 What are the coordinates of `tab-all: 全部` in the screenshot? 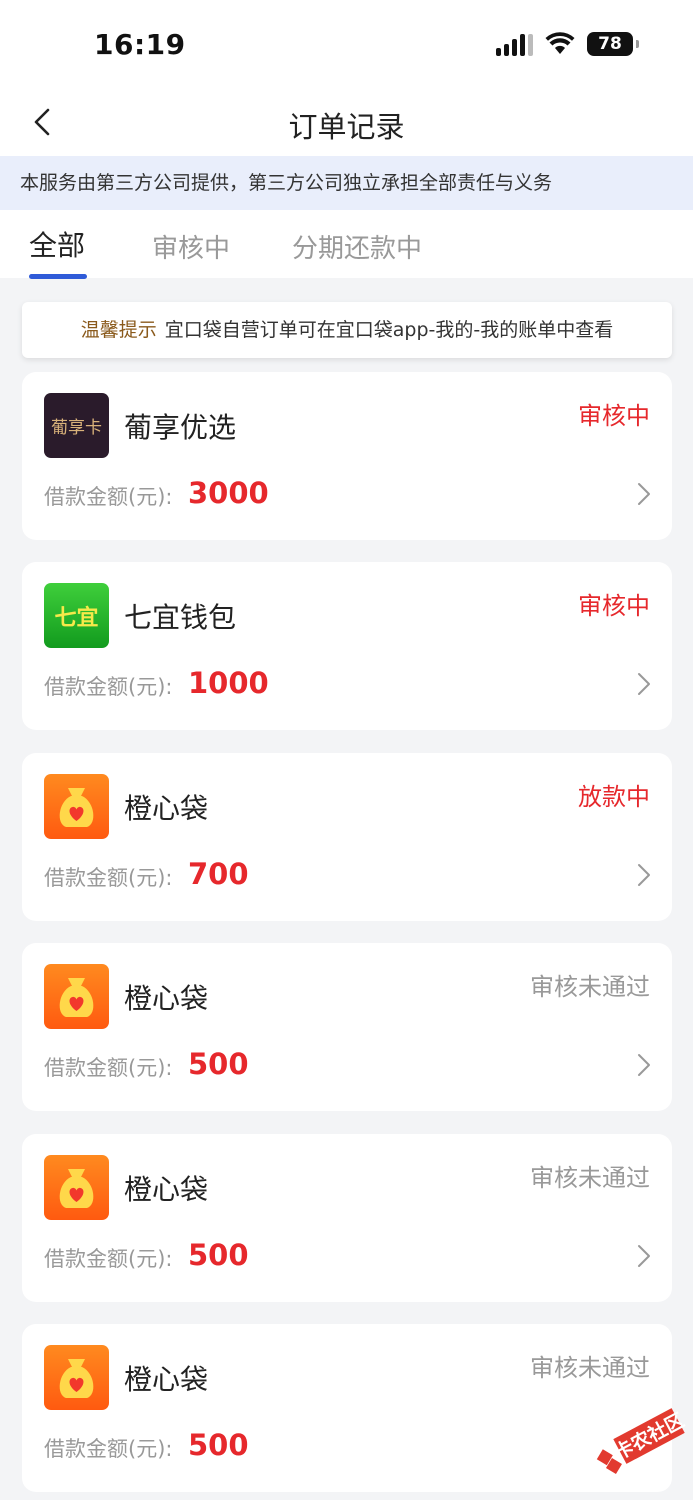 It's located at (57, 244).